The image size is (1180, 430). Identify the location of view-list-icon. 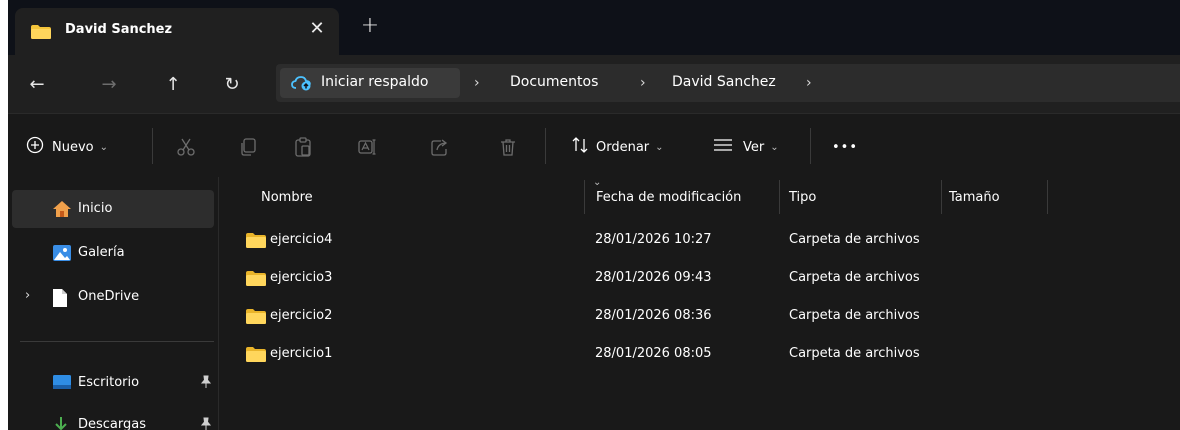
(723, 147).